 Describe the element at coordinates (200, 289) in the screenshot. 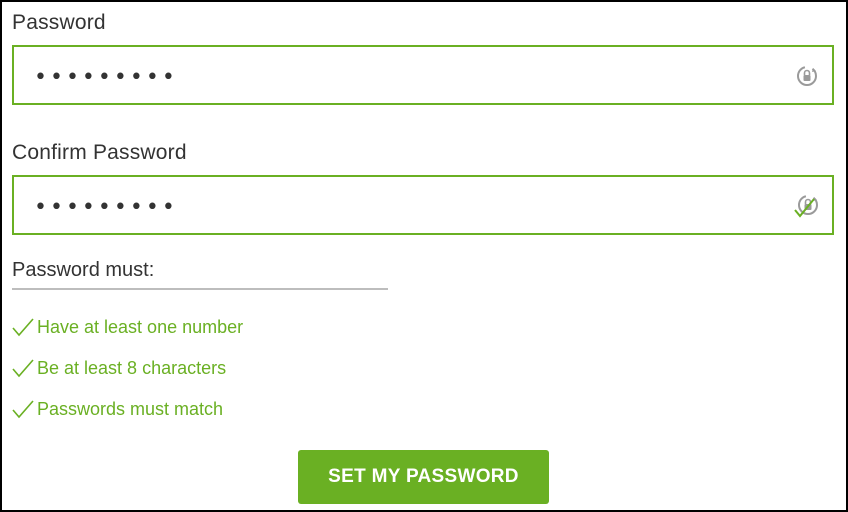

I see `requirements-divider` at that location.